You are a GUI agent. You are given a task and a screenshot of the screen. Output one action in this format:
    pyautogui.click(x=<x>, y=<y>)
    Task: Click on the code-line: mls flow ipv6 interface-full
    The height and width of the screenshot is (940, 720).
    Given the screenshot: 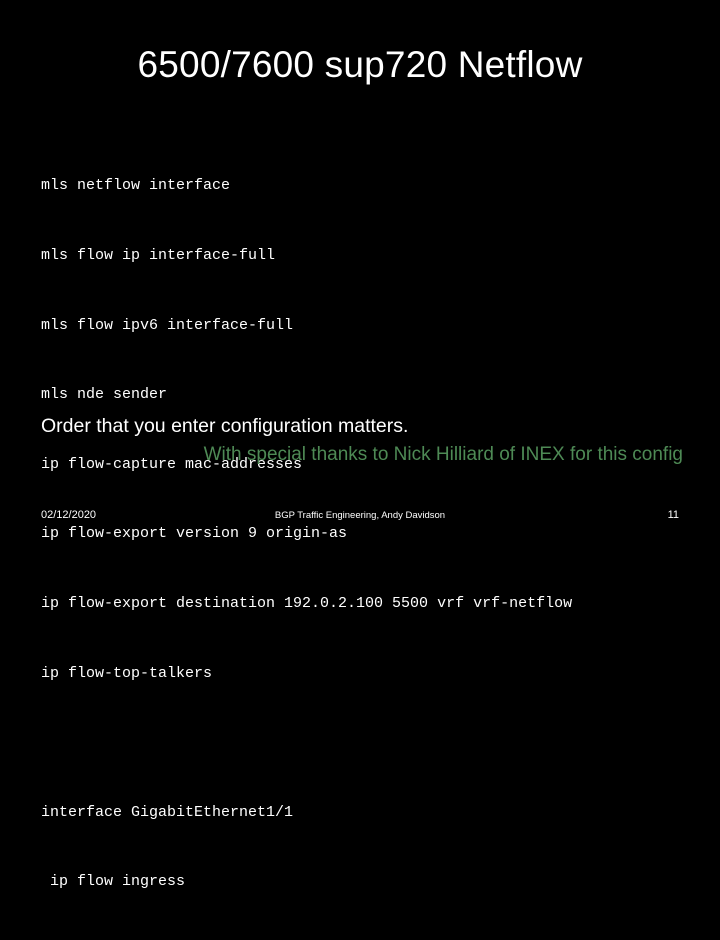 What is the action you would take?
    pyautogui.click(x=167, y=325)
    